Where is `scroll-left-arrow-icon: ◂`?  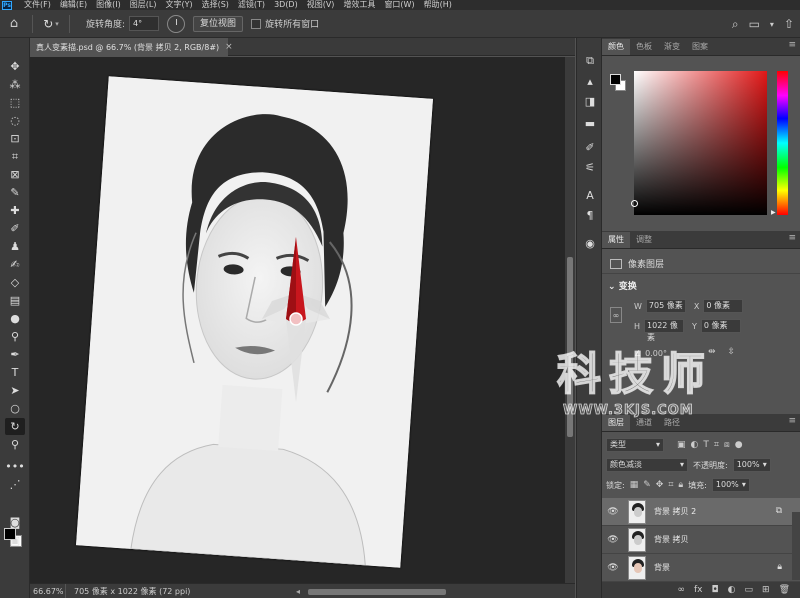 scroll-left-arrow-icon: ◂ is located at coordinates (298, 591).